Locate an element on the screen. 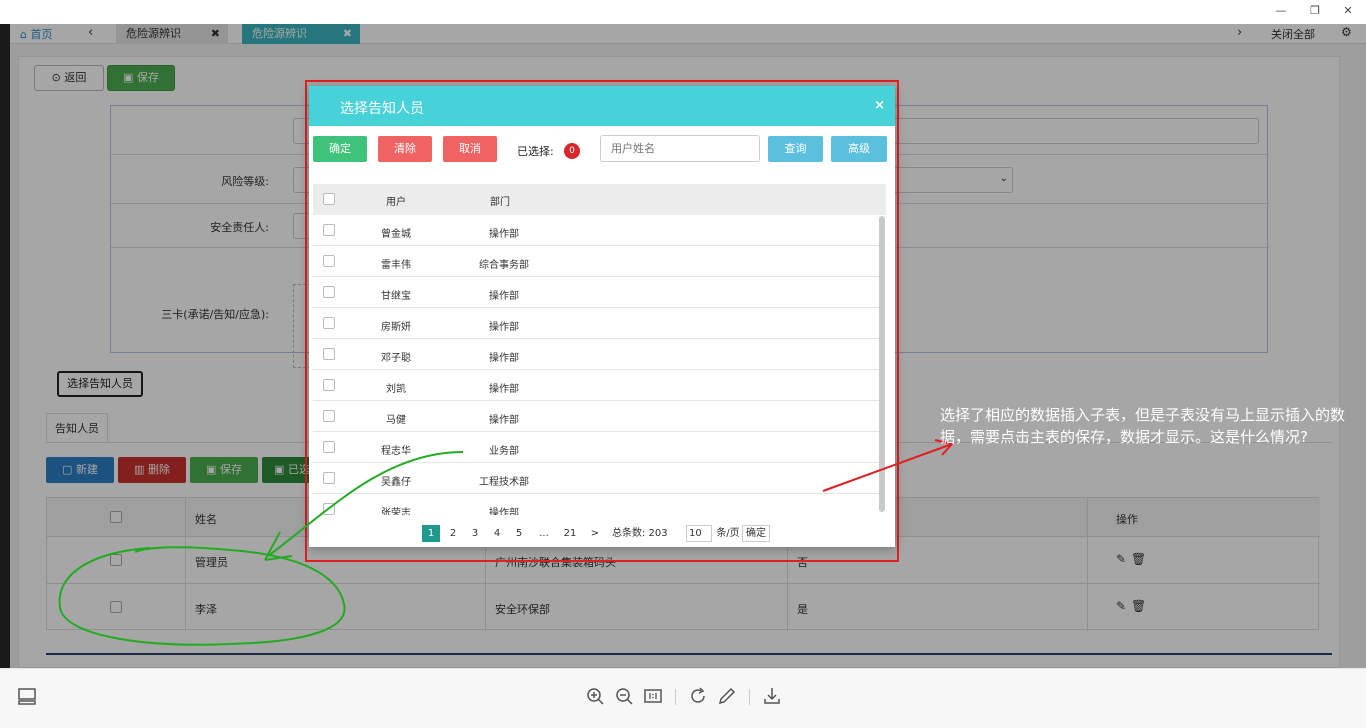  list-item: 刘凯 操作部 is located at coordinates (596, 385).